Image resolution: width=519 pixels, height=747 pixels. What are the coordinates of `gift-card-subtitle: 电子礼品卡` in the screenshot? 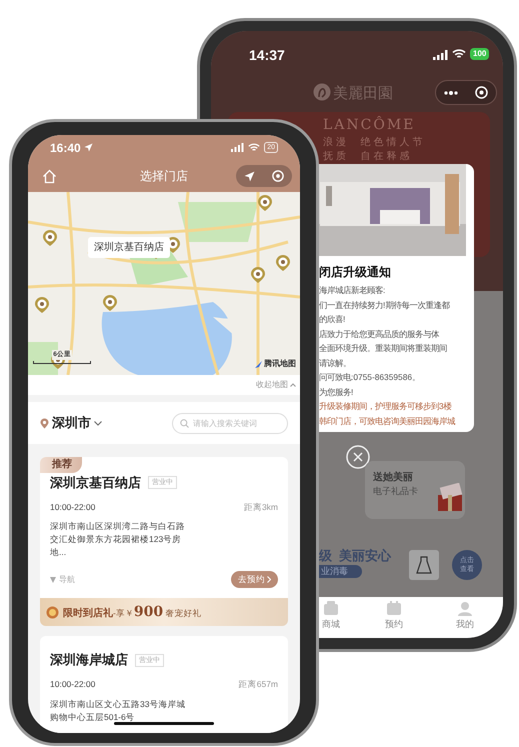 It's located at (395, 491).